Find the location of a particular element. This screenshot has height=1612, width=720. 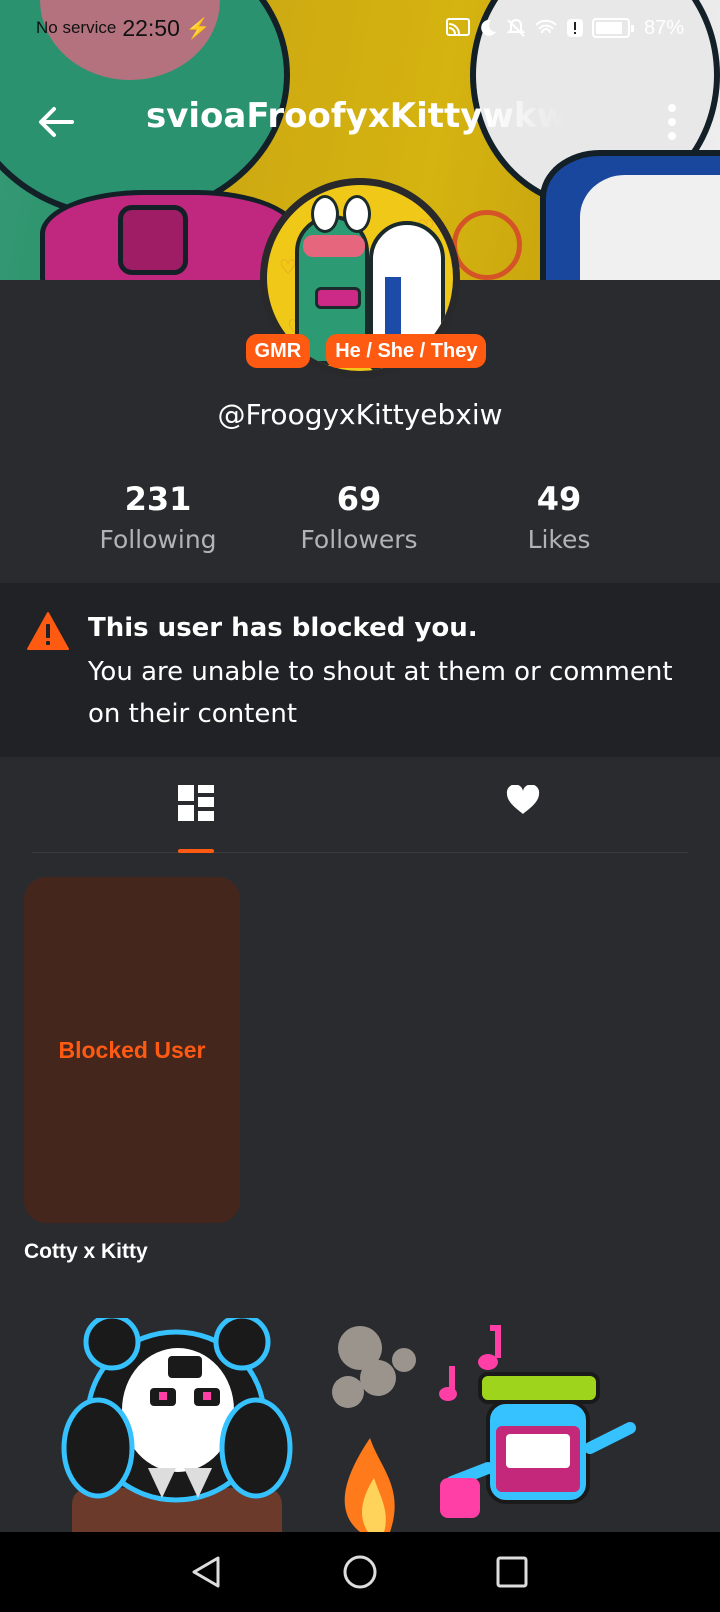

tab-posts is located at coordinates (196, 814).